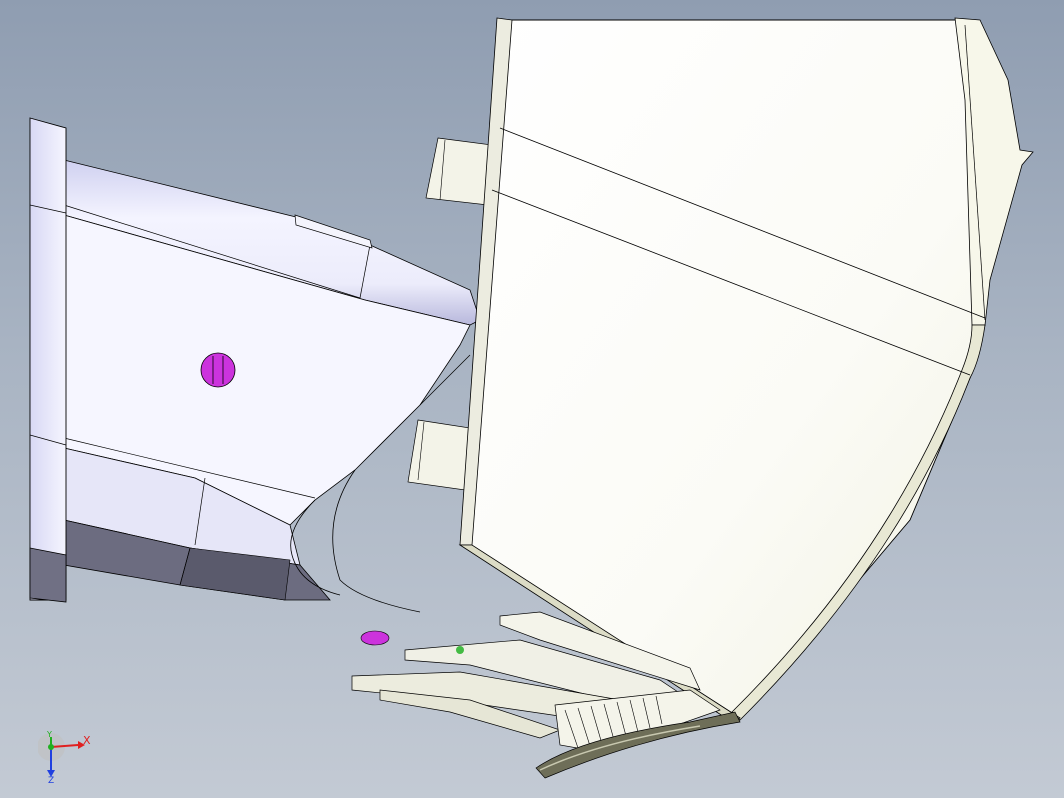 The width and height of the screenshot is (1064, 798). What do you see at coordinates (49, 734) in the screenshot?
I see `y-axis-label: Y` at bounding box center [49, 734].